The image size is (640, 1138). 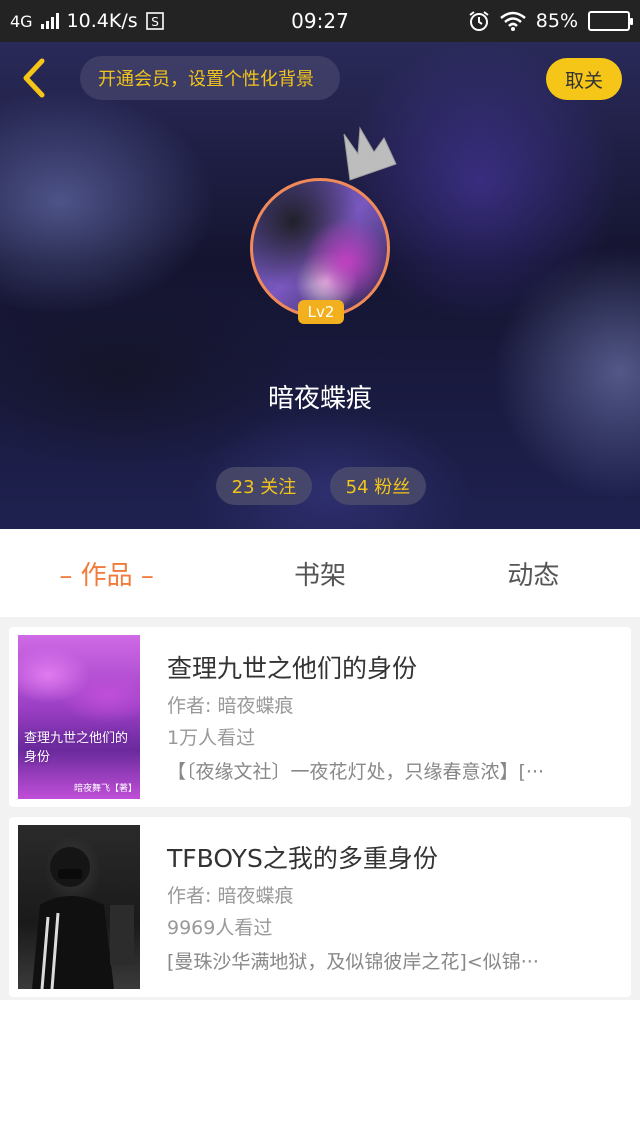 What do you see at coordinates (353, 962) in the screenshot?
I see `work-description: [曼珠沙华满地狱，及似锦彼岸之花]<似锦···` at bounding box center [353, 962].